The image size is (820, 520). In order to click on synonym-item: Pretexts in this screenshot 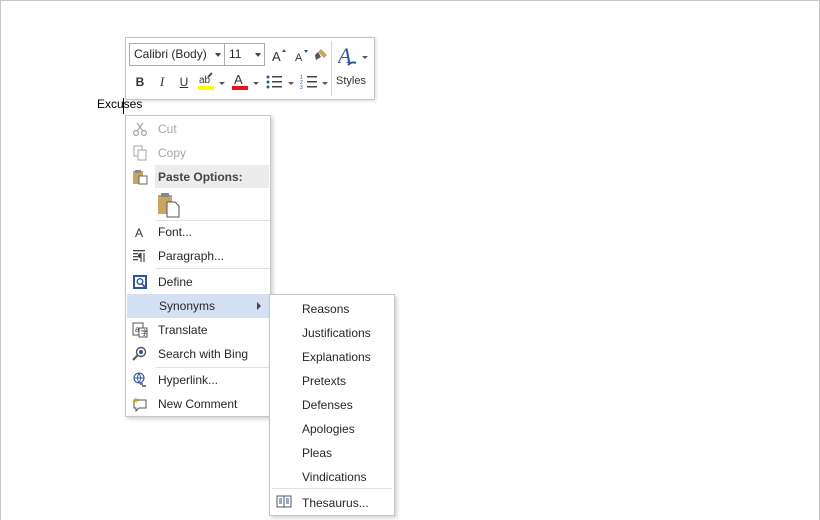, I will do `click(332, 380)`.